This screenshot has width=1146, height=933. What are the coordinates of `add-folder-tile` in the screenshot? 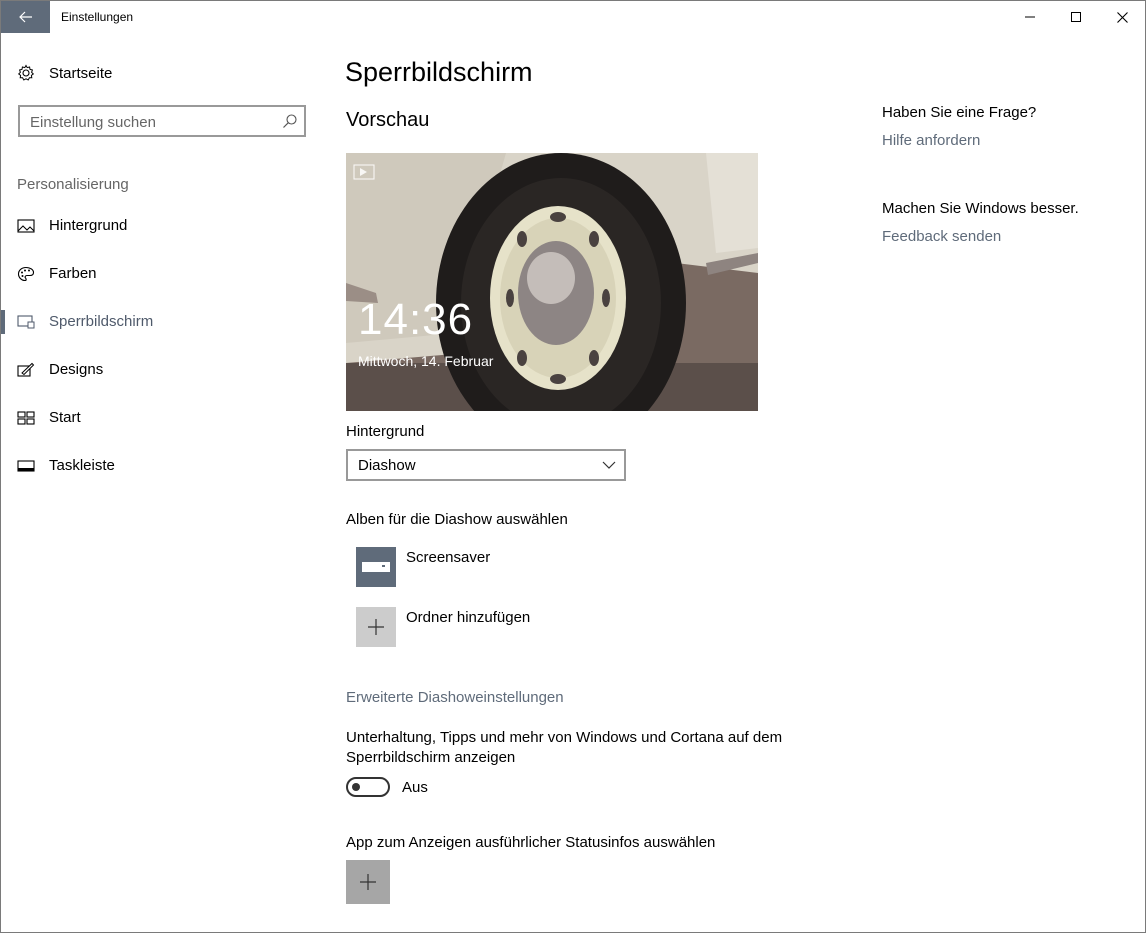 It's located at (376, 627).